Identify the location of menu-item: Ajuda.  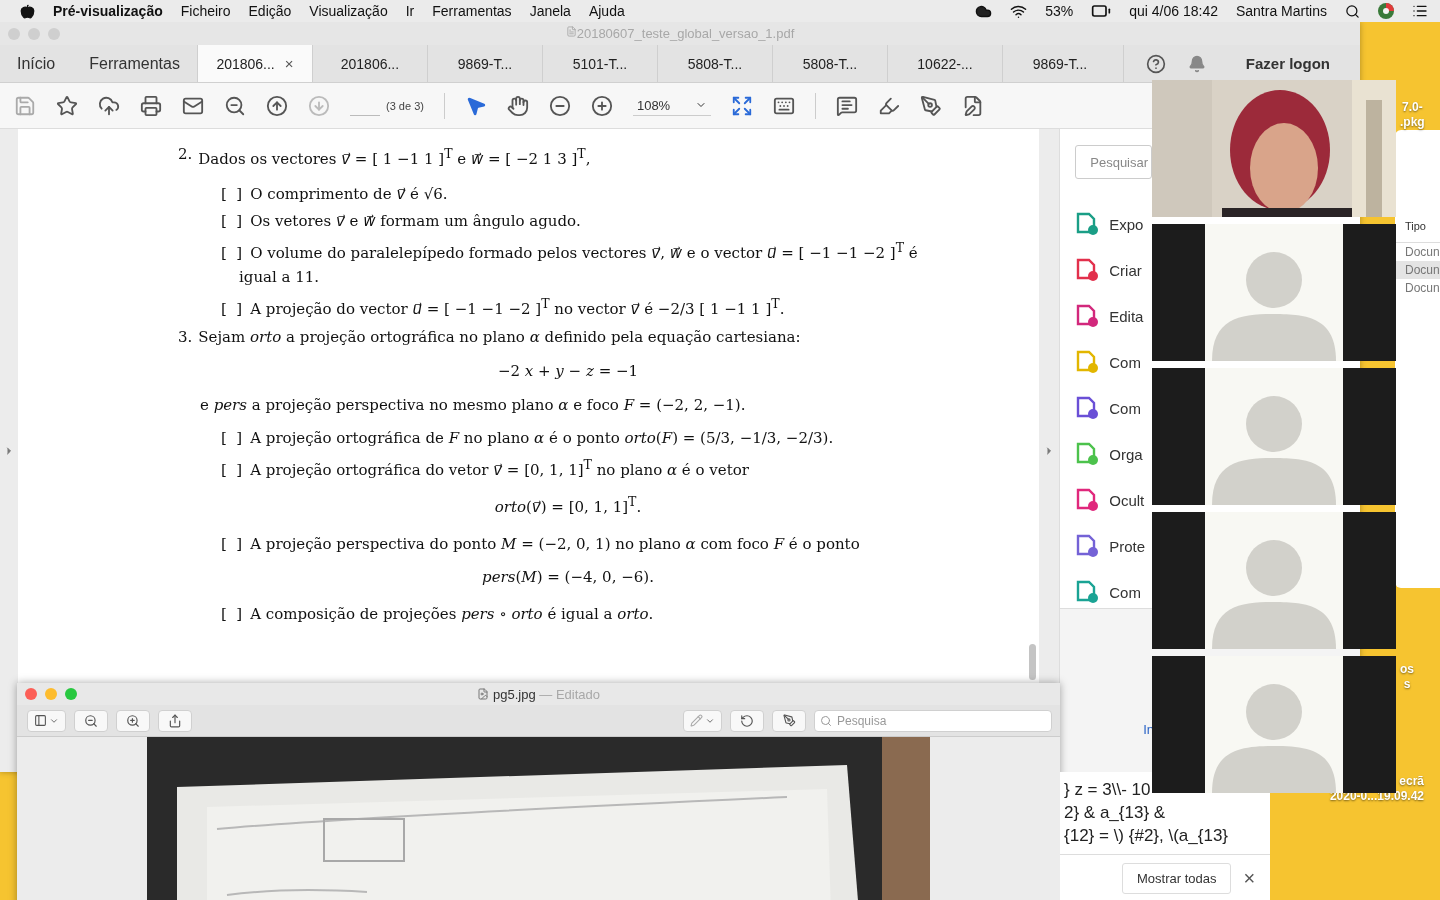
(606, 11).